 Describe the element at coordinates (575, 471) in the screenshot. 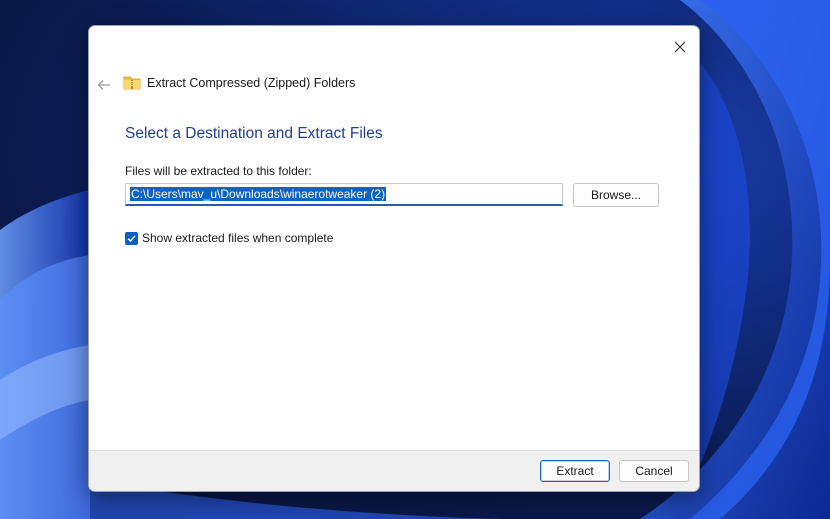

I see `extract-button: Extract` at that location.